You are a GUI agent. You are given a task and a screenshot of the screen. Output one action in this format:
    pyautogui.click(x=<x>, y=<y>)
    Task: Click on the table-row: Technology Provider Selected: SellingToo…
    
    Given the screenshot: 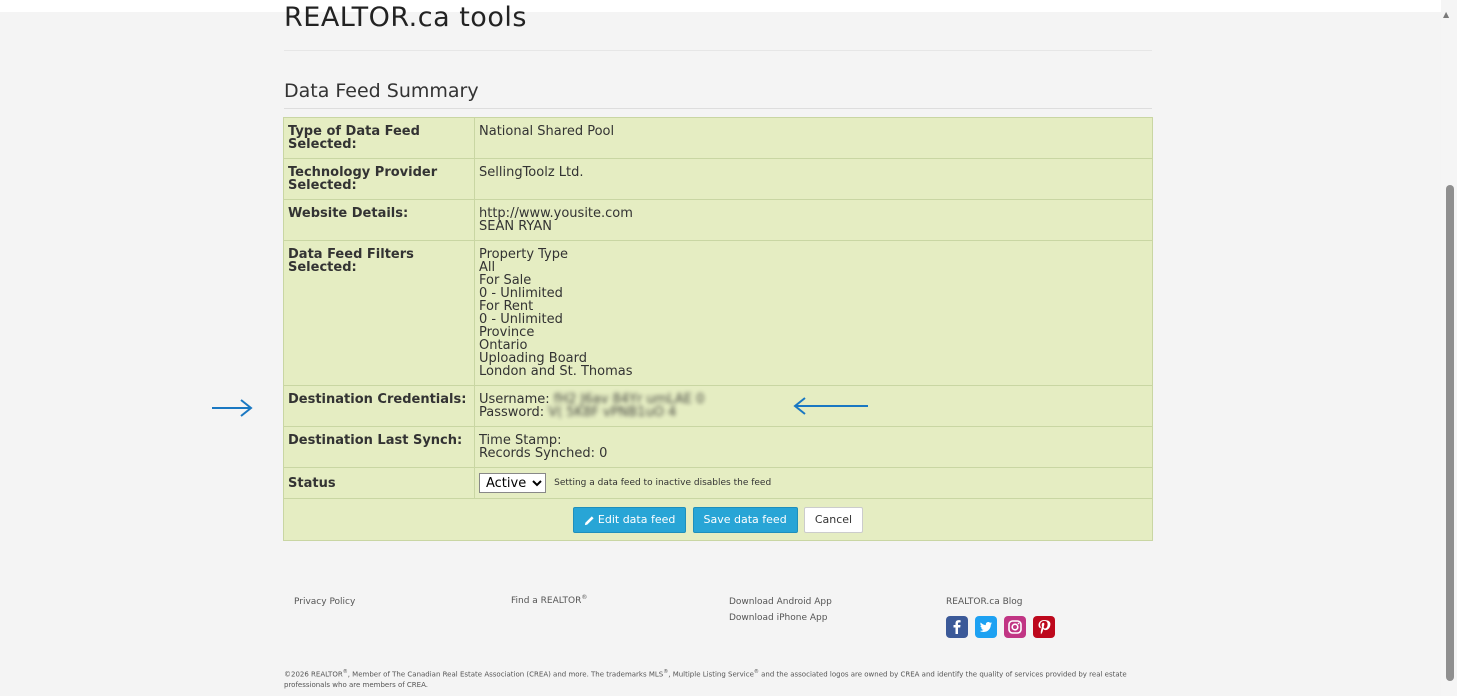 What is the action you would take?
    pyautogui.click(x=718, y=179)
    